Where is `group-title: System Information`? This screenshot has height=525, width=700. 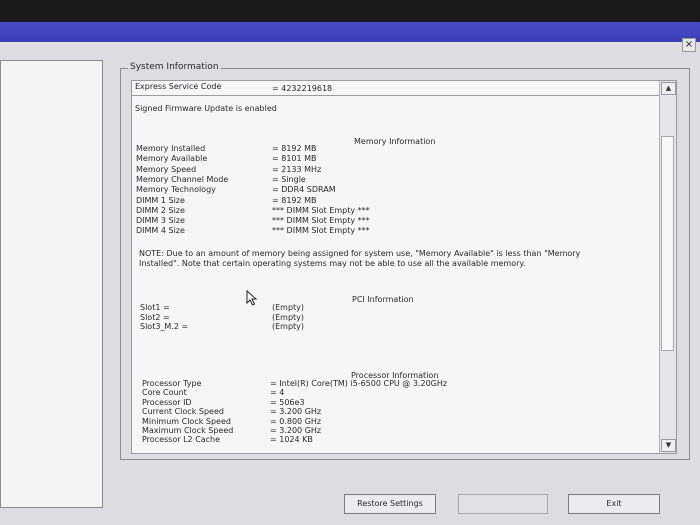
group-title: System Information is located at coordinates (174, 67).